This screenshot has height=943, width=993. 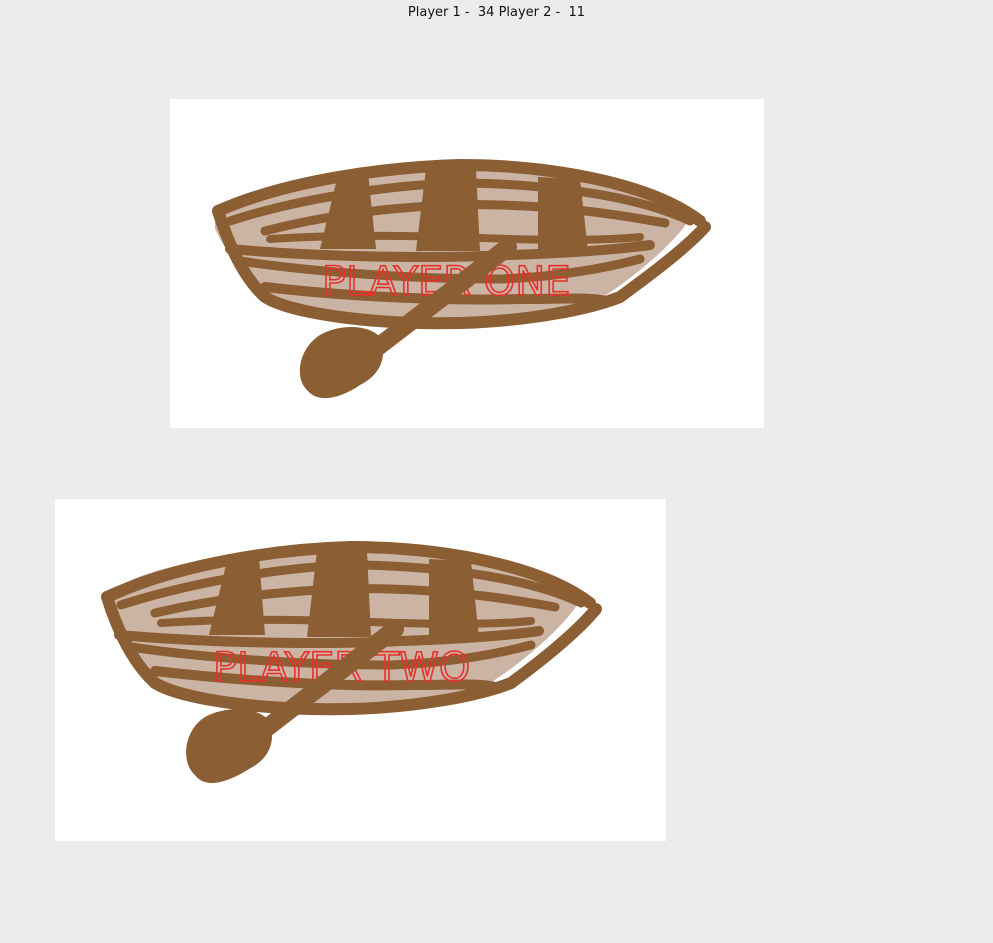 What do you see at coordinates (577, 12) in the screenshot?
I see `player2-score: 11` at bounding box center [577, 12].